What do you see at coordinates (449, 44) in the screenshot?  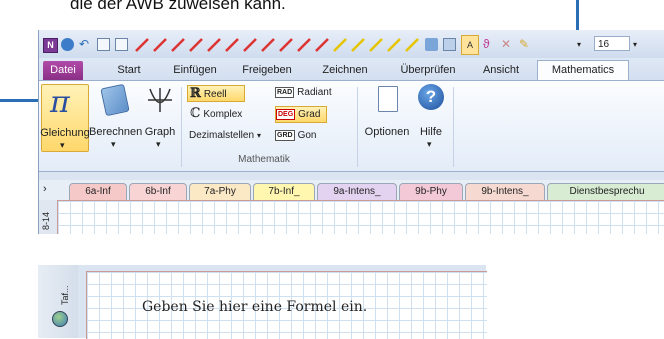 I see `page-icon` at bounding box center [449, 44].